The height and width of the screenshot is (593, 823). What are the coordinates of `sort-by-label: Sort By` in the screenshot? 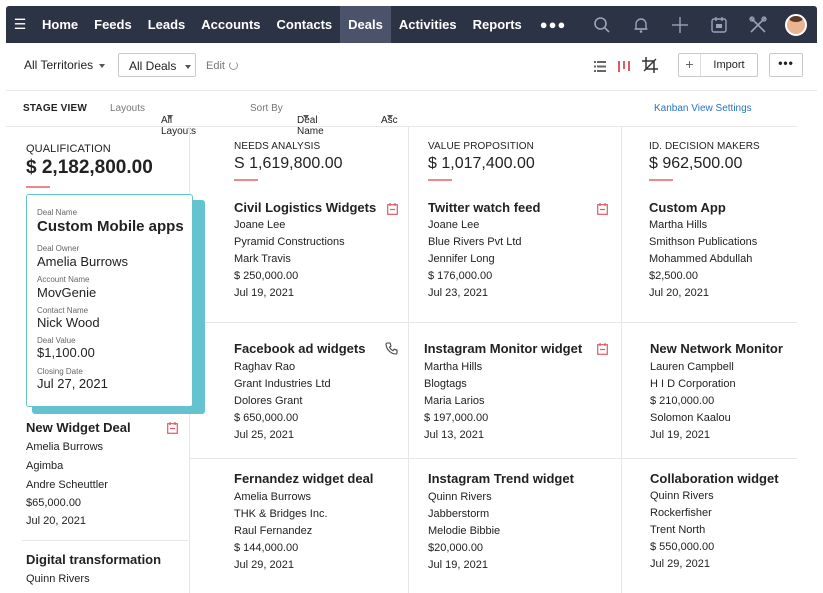 It's located at (266, 108).